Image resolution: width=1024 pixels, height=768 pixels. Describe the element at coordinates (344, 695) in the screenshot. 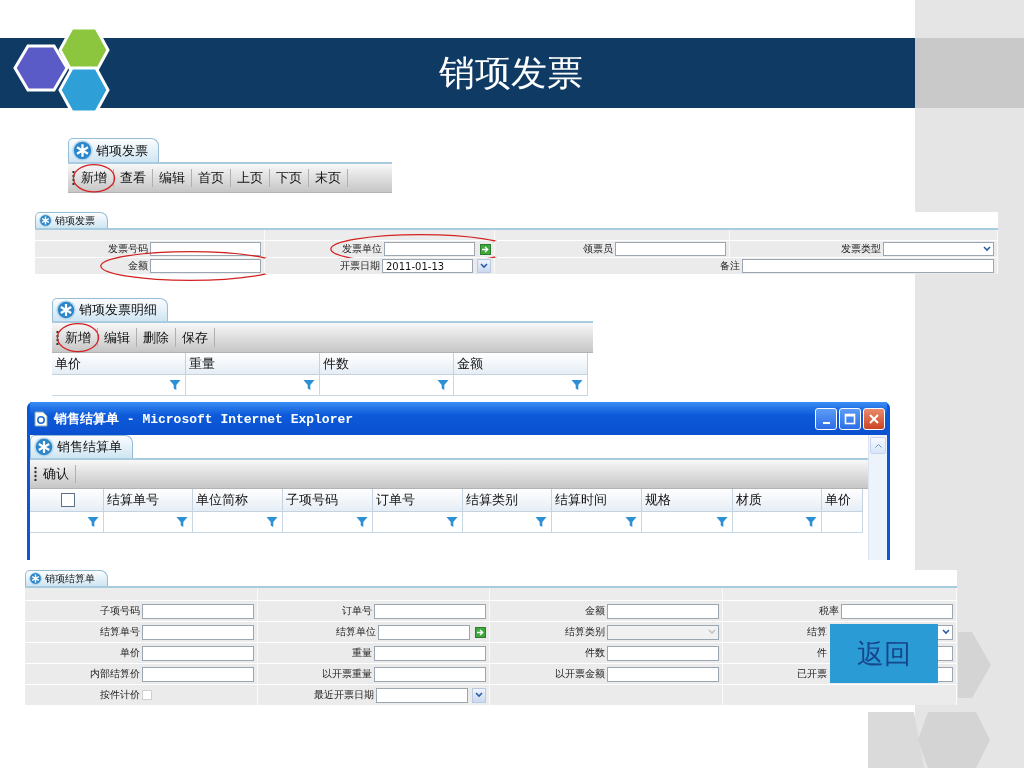

I see `field-label: 最近开票日期` at that location.